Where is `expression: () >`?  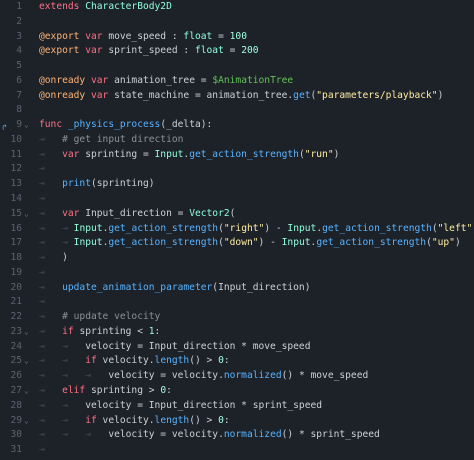 expression: () > is located at coordinates (204, 420).